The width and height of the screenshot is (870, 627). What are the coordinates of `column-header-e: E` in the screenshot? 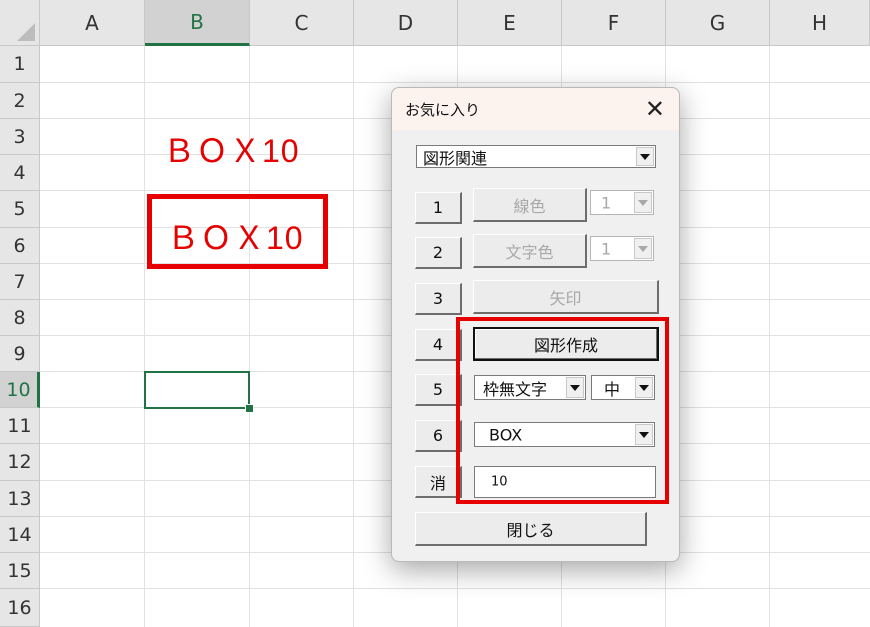 It's located at (510, 23).